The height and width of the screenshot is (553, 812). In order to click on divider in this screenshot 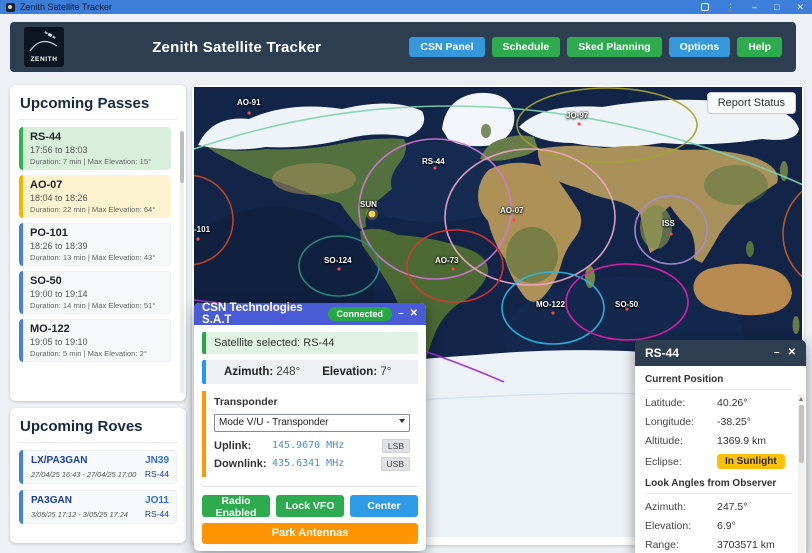, I will do `click(310, 486)`.